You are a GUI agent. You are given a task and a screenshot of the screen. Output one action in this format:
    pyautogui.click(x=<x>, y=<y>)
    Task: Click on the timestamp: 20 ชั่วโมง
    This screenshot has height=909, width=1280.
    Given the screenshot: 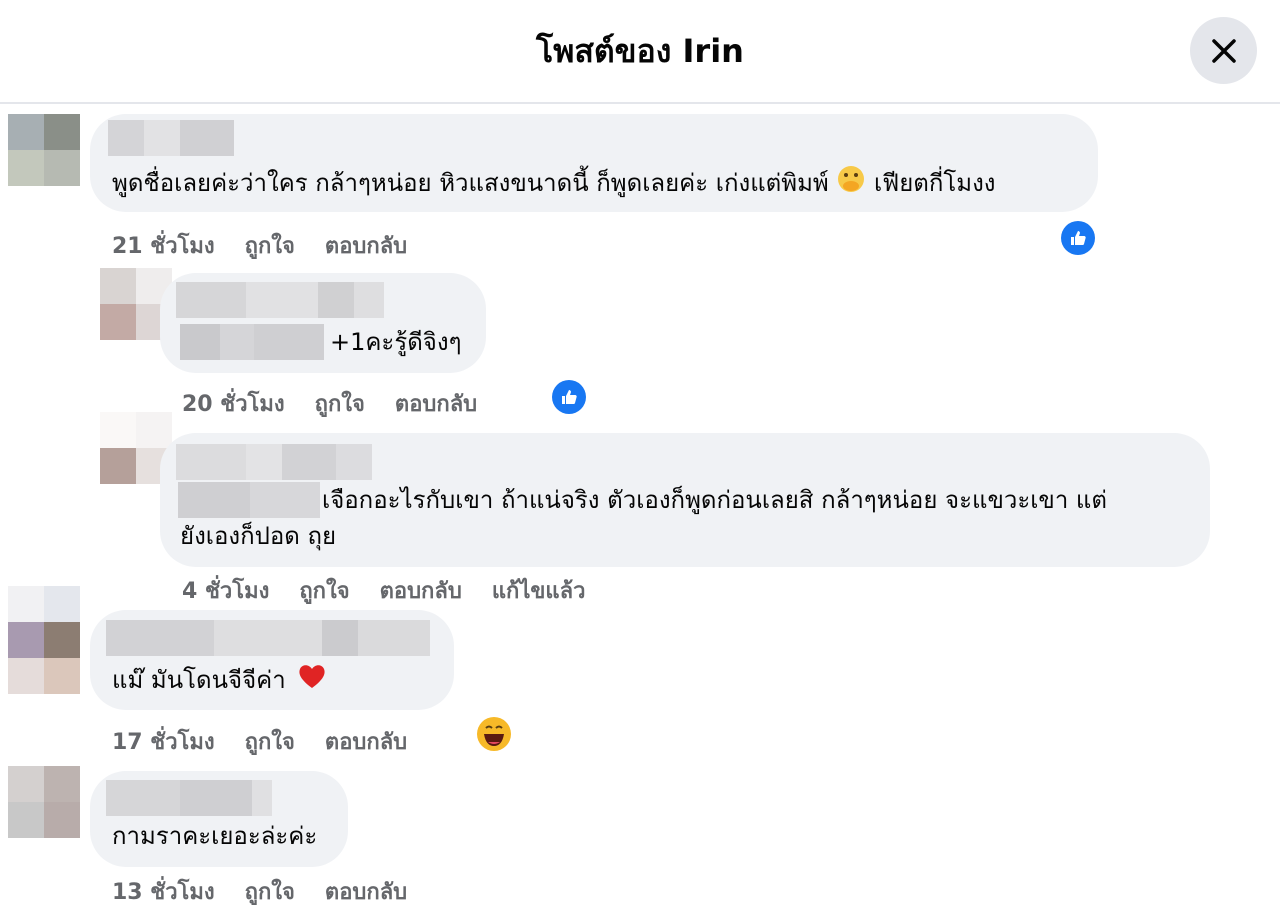 What is the action you would take?
    pyautogui.click(x=233, y=404)
    